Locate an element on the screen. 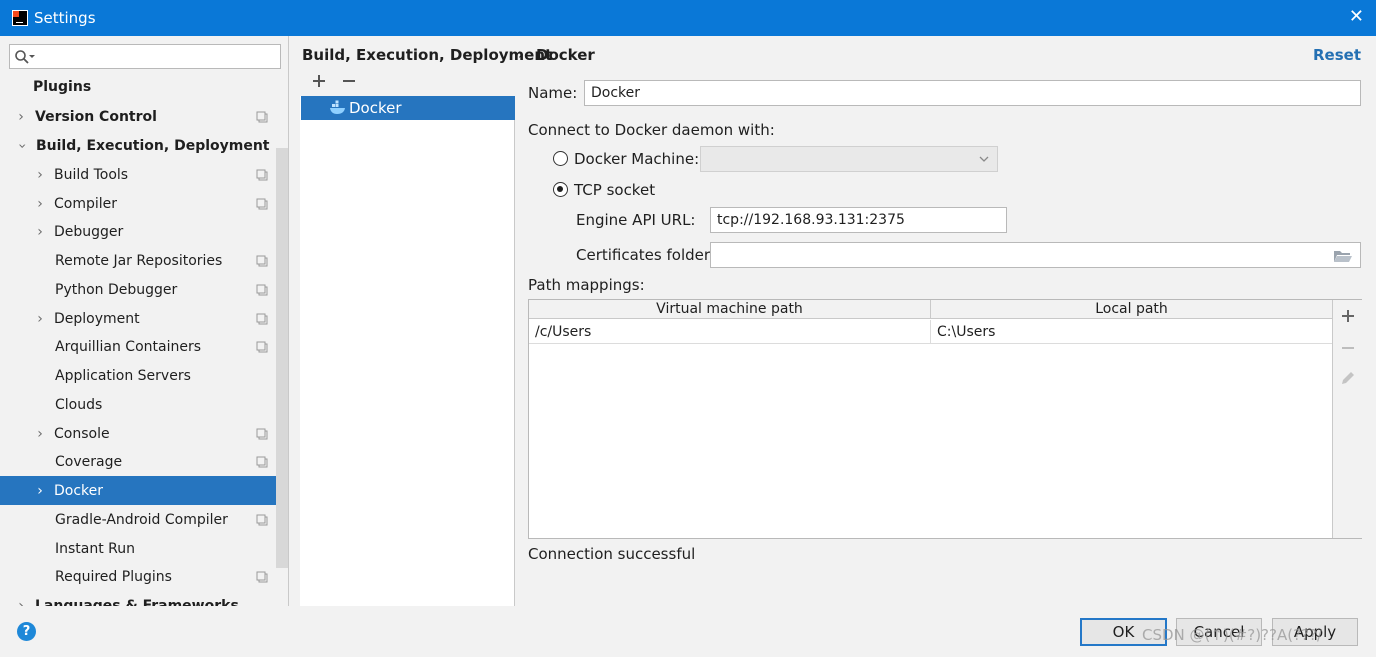  tree-item-required-plugins: Required Plugins is located at coordinates (144, 576).